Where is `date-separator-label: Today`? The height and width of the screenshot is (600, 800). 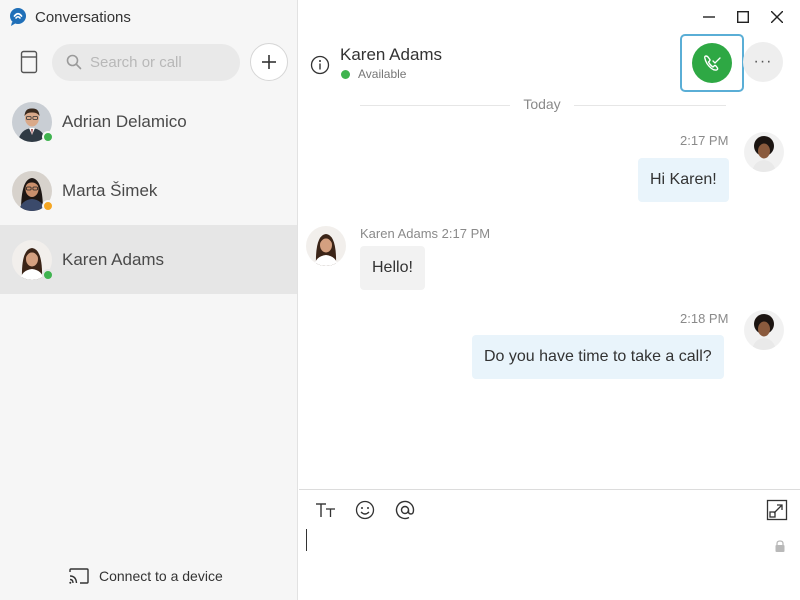 date-separator-label: Today is located at coordinates (542, 104).